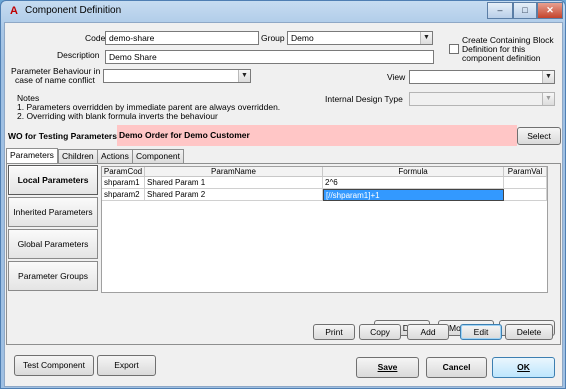 The image size is (566, 389). Describe the element at coordinates (269, 57) in the screenshot. I see `description-input: Demo Share` at that location.